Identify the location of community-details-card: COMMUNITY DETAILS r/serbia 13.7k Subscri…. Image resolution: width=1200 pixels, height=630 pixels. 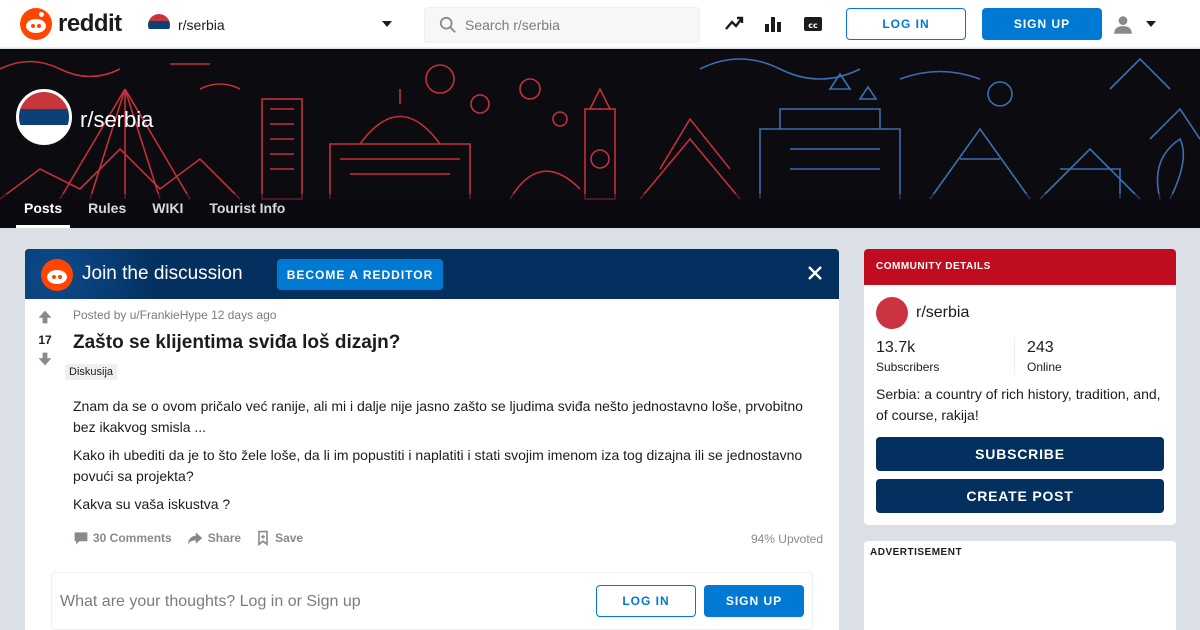
(1020, 387).